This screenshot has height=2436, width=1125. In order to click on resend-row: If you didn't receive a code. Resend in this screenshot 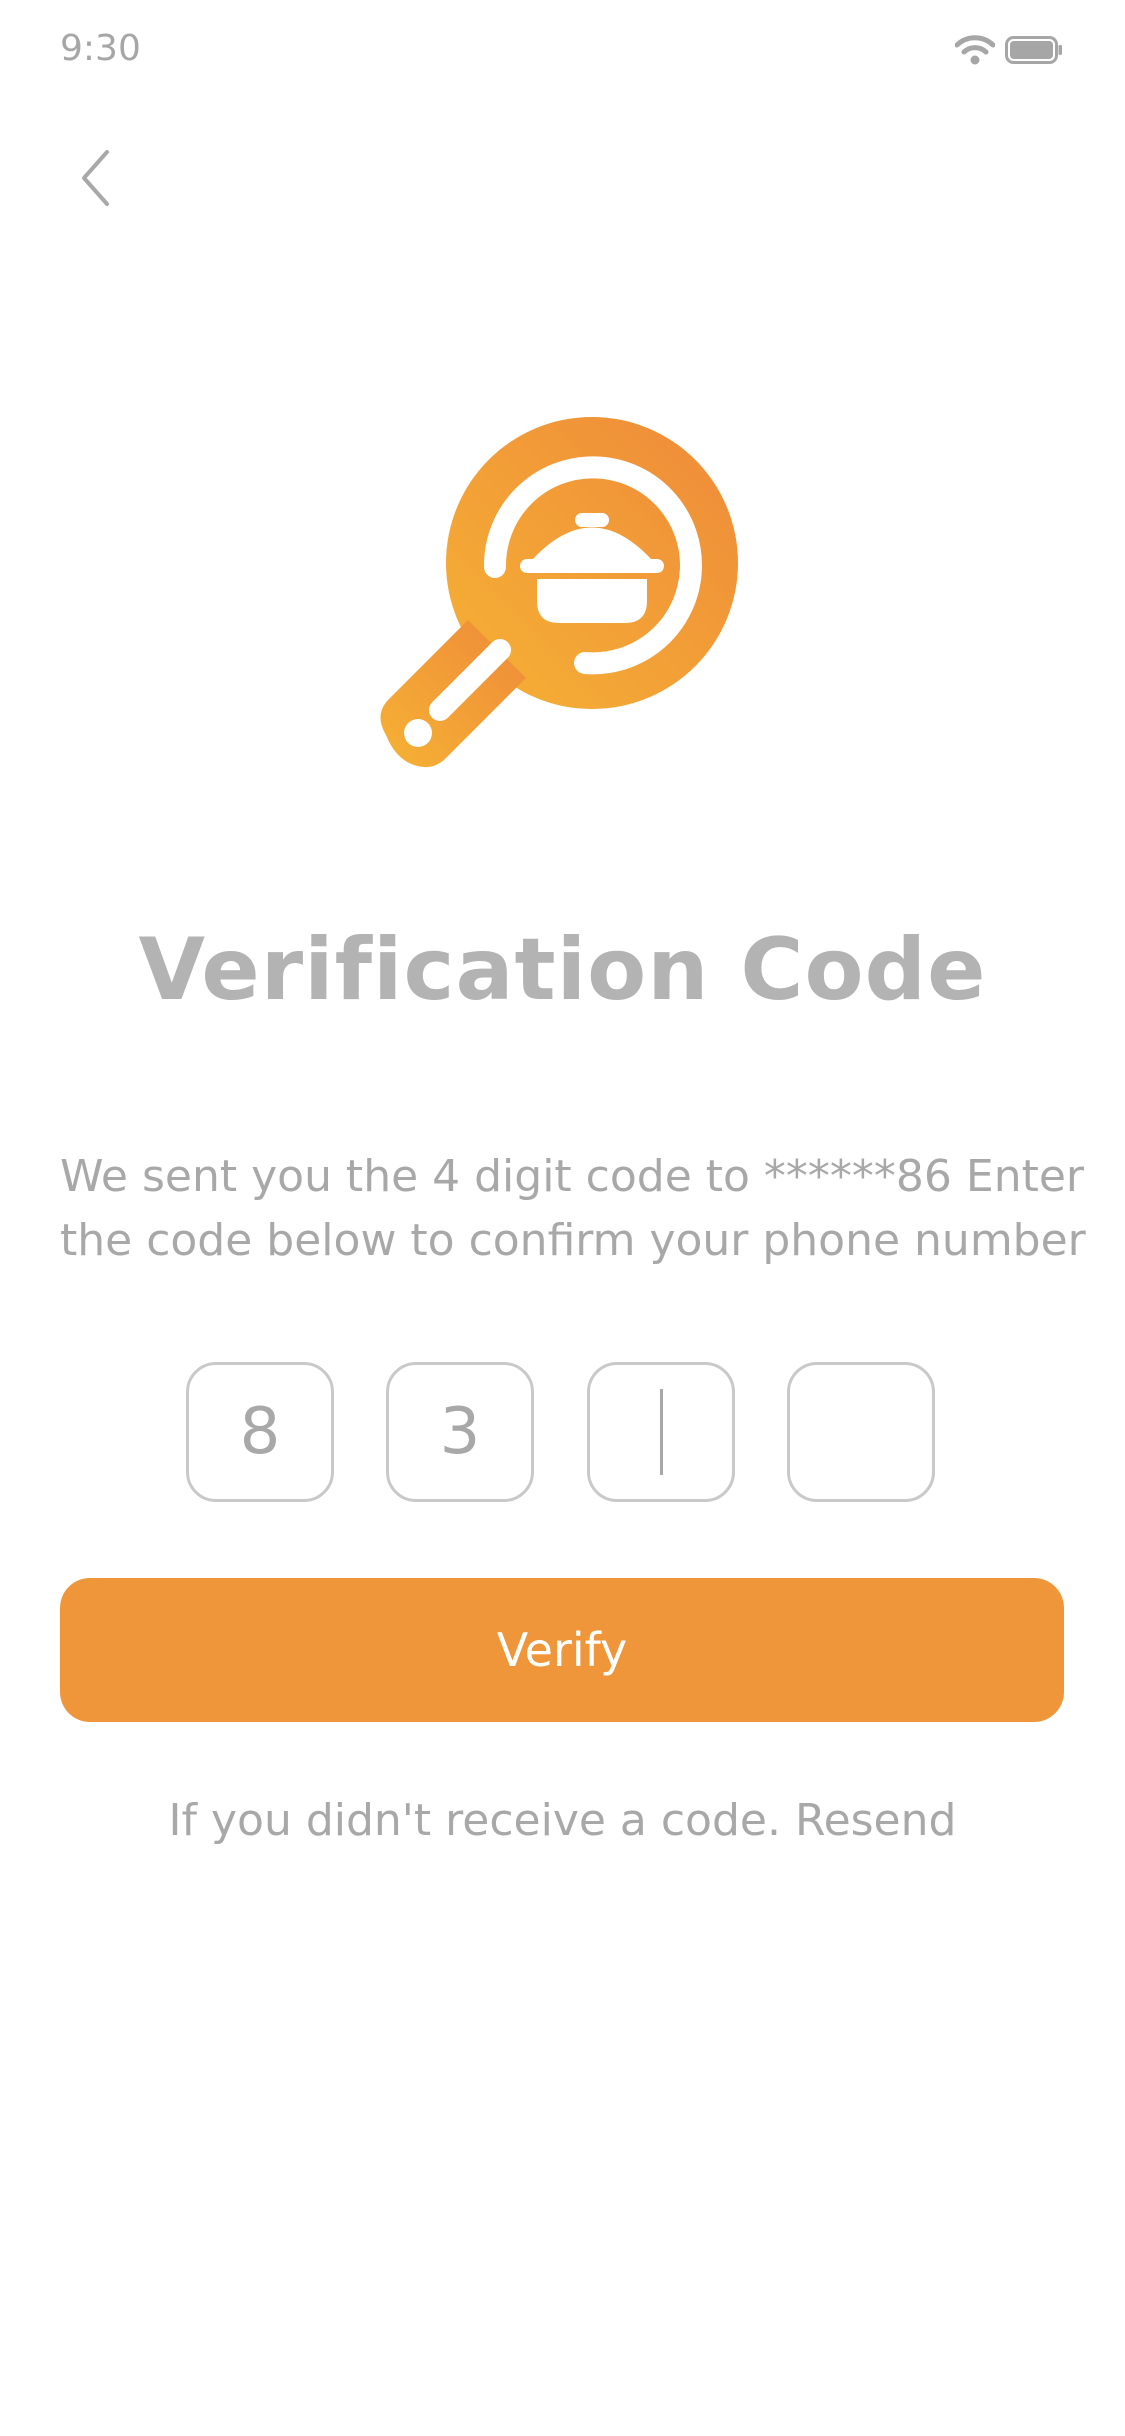, I will do `click(562, 1820)`.